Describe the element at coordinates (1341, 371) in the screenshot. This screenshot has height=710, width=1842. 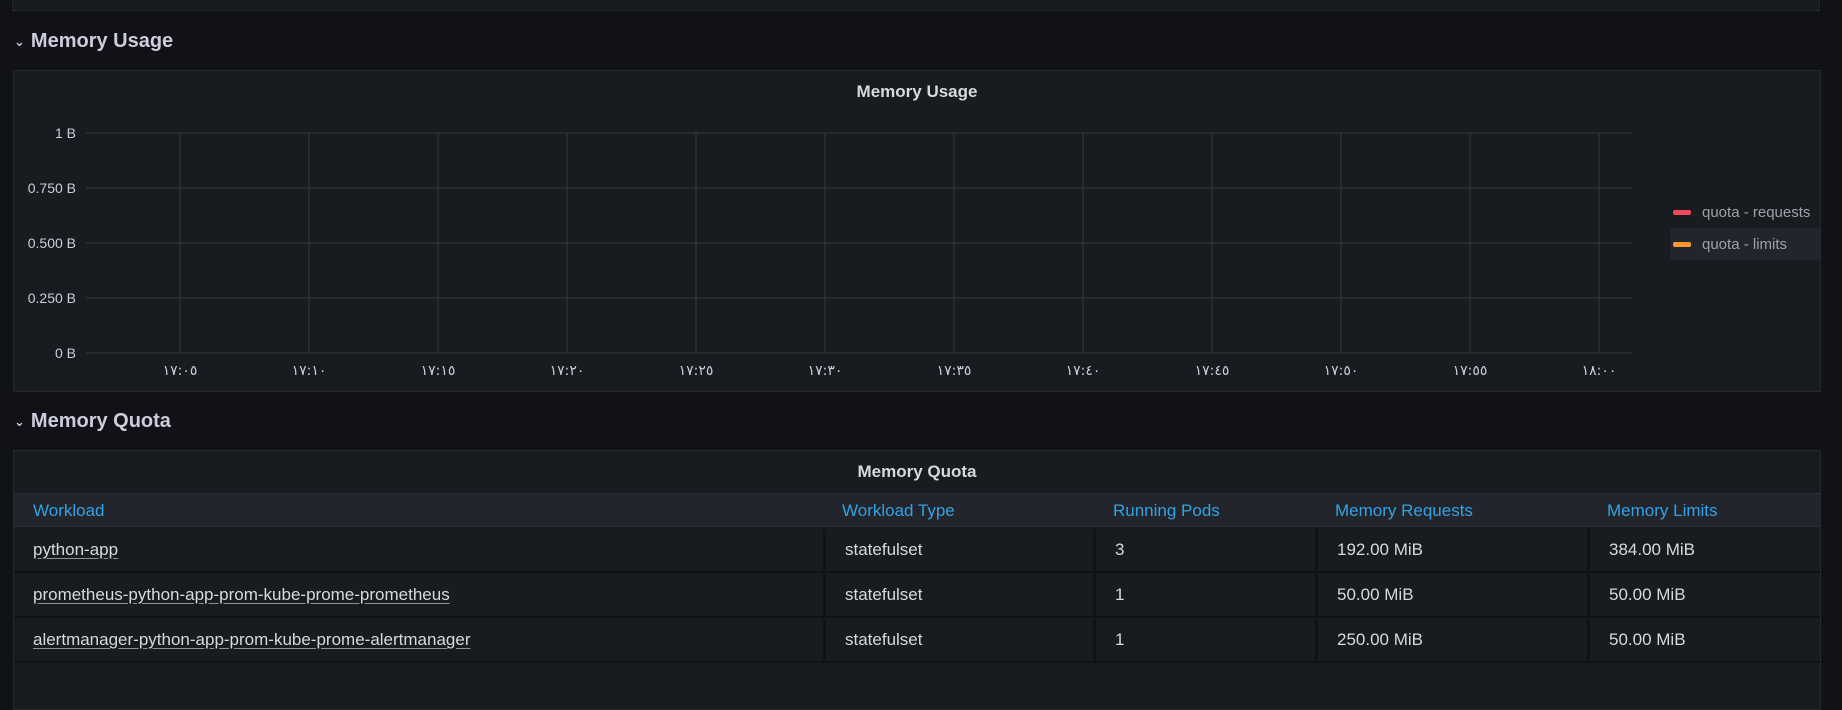
I see `x-tick-label: ١٧:٥٠` at that location.